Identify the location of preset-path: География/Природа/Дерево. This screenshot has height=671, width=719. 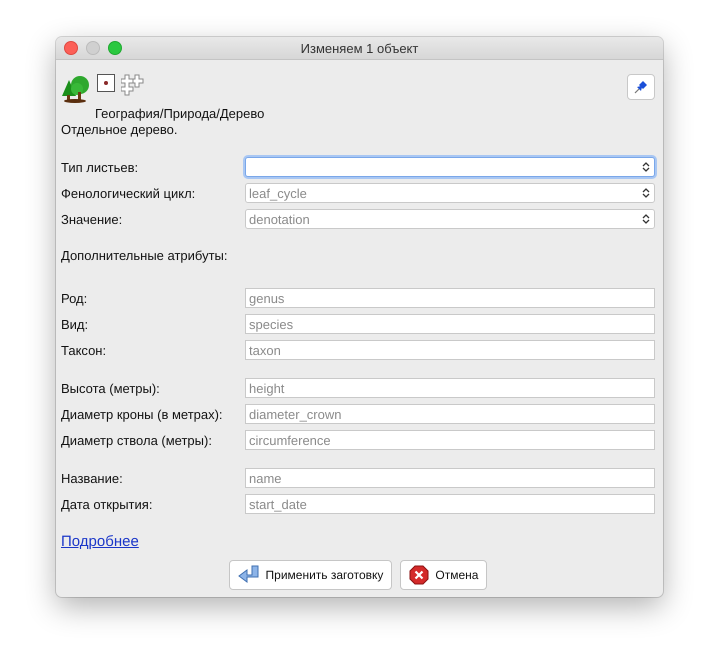
(180, 114).